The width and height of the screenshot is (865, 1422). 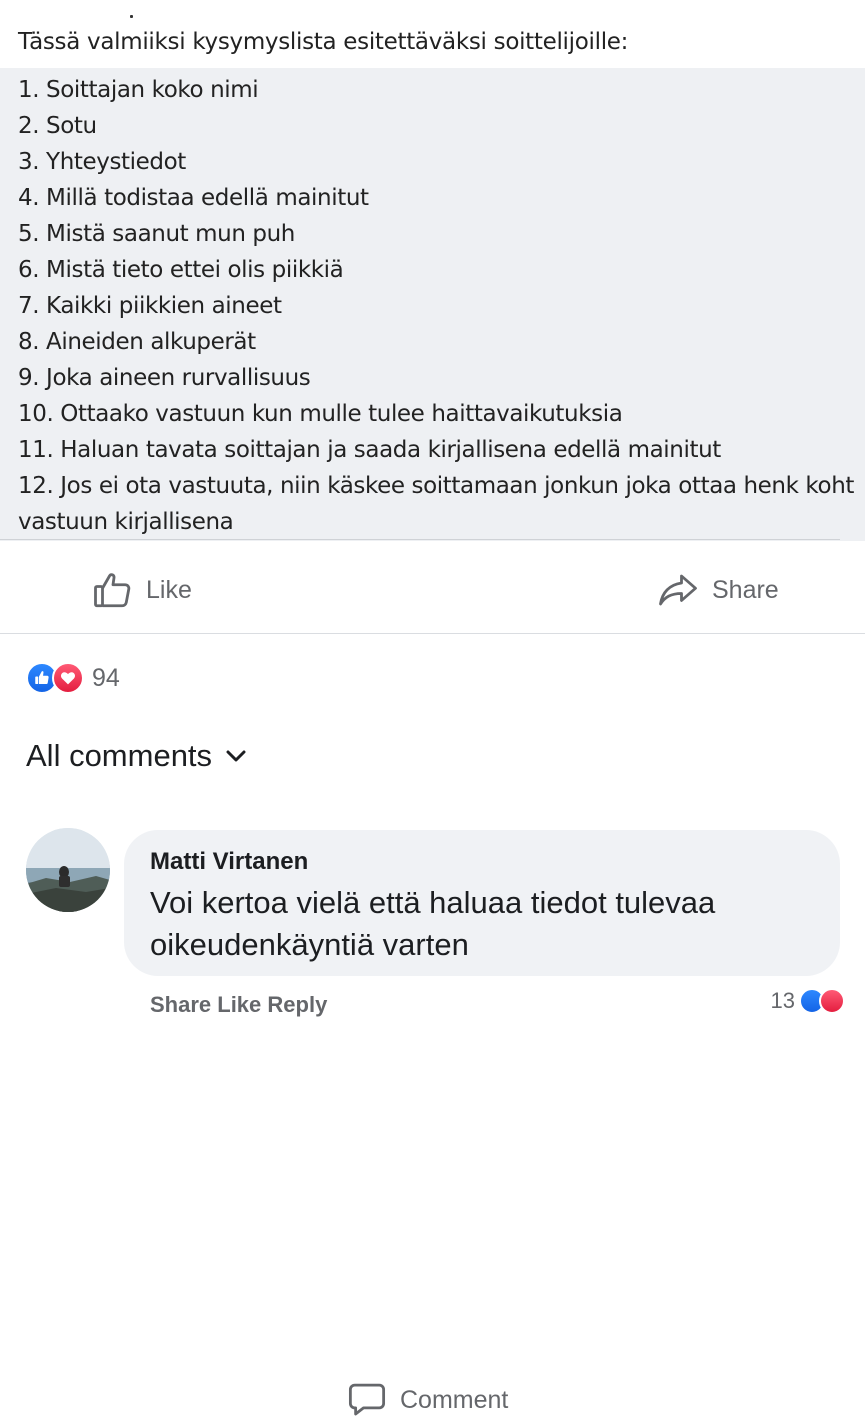 I want to click on chevron-down-icon, so click(x=236, y=756).